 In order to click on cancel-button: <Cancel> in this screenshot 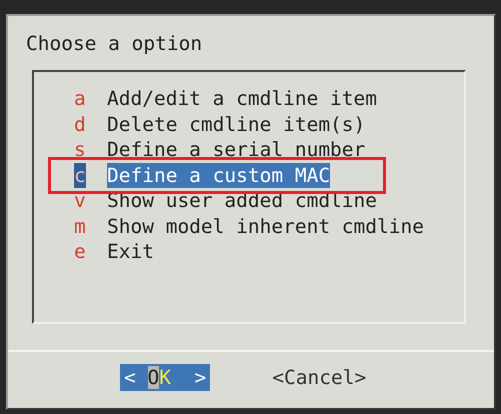, I will do `click(319, 377)`.